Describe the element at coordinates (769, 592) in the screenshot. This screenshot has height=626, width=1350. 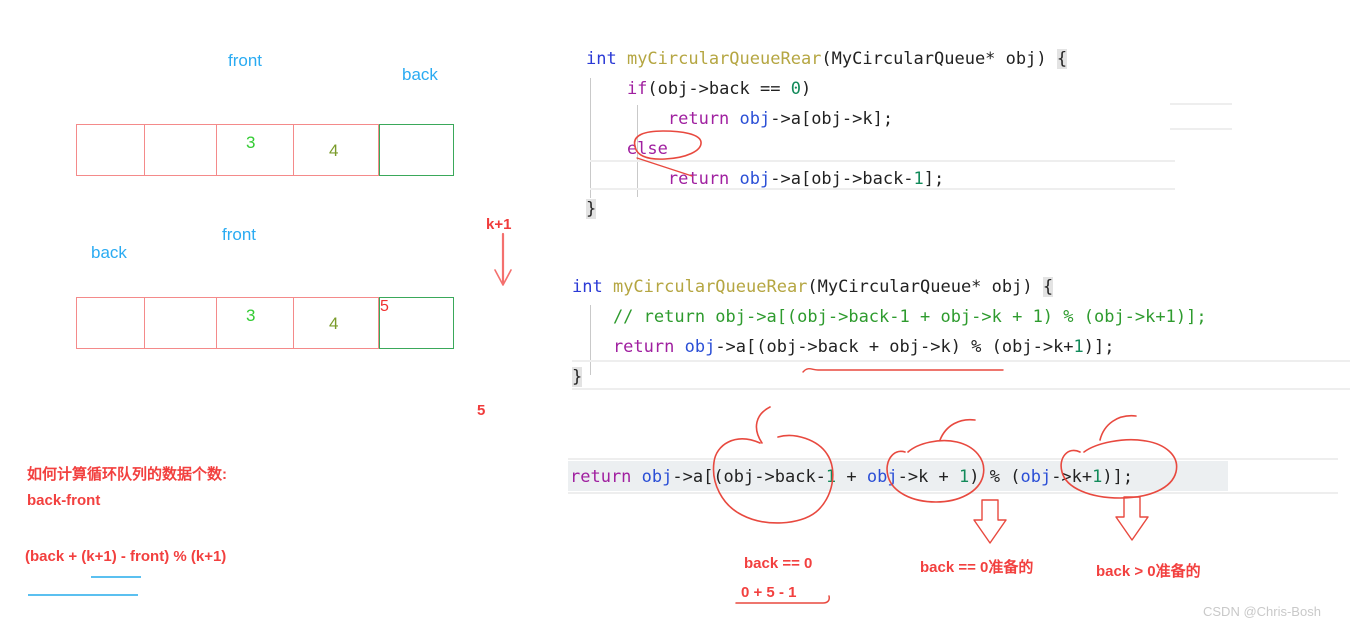
I see `annotation-0-plus-5-minus-1: 0 + 5 - 1` at that location.